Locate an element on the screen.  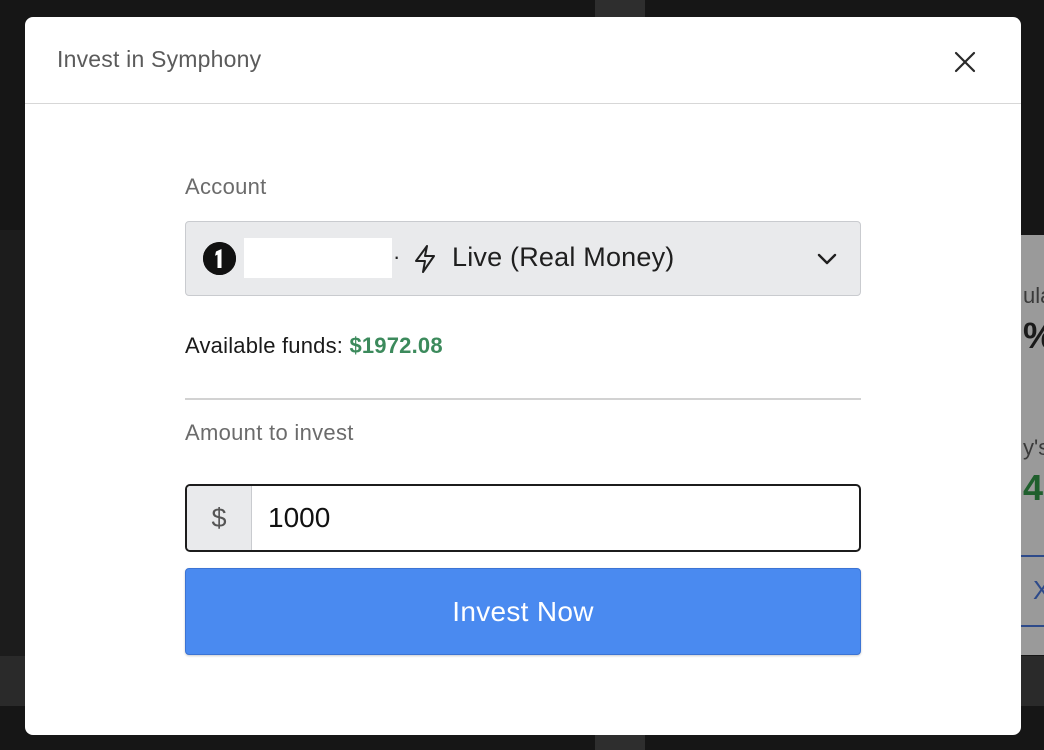
available-funds-value: $1972.08 is located at coordinates (396, 345).